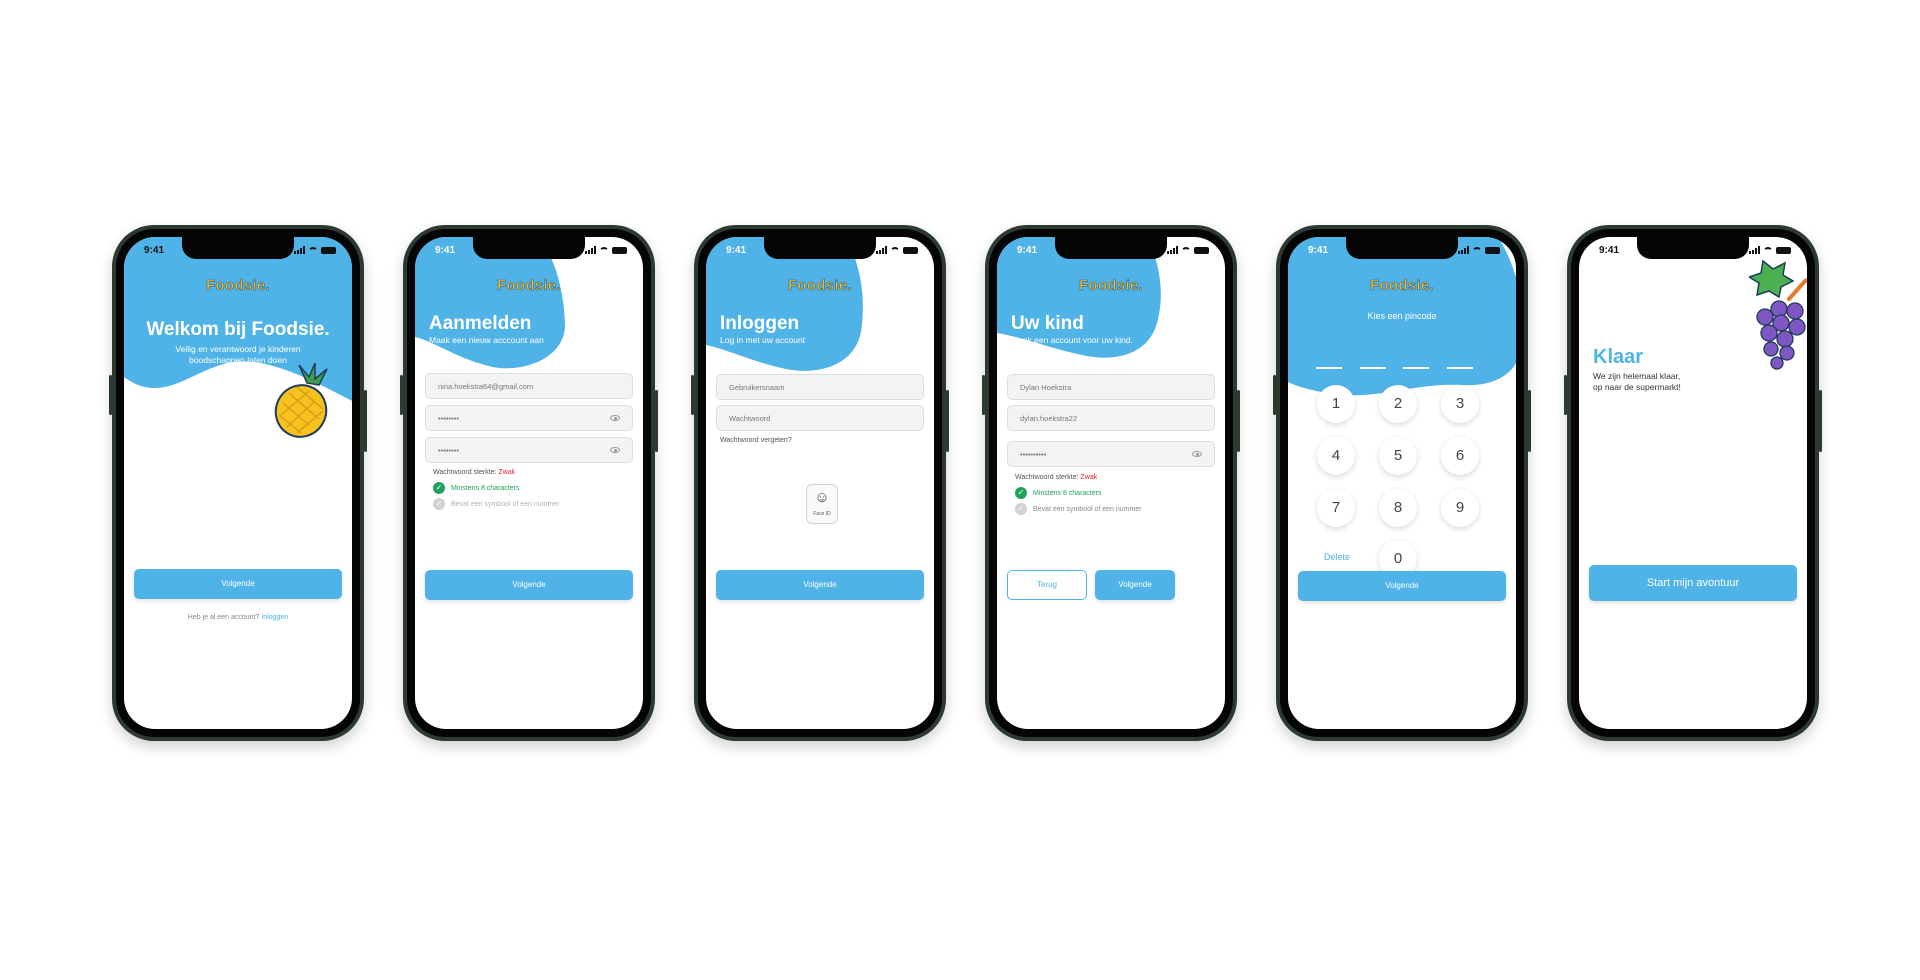 The width and height of the screenshot is (1920, 980). I want to click on child-password-field: ••••••••••, so click(1111, 454).